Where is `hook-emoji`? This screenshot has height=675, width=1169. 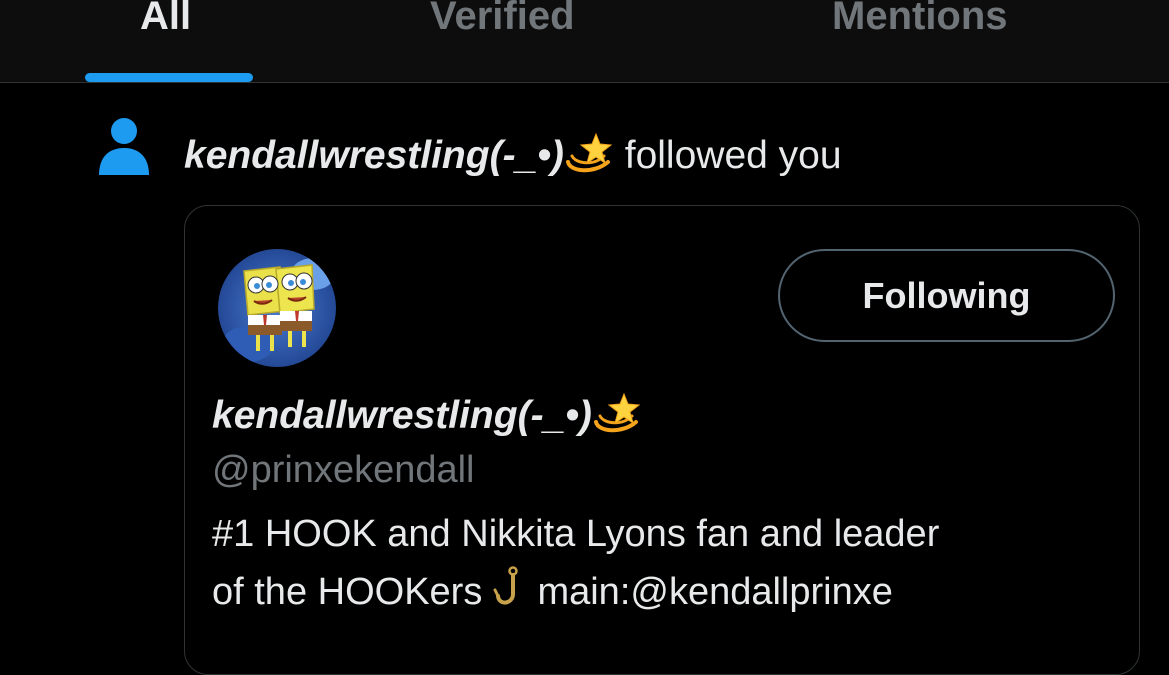 hook-emoji is located at coordinates (510, 596).